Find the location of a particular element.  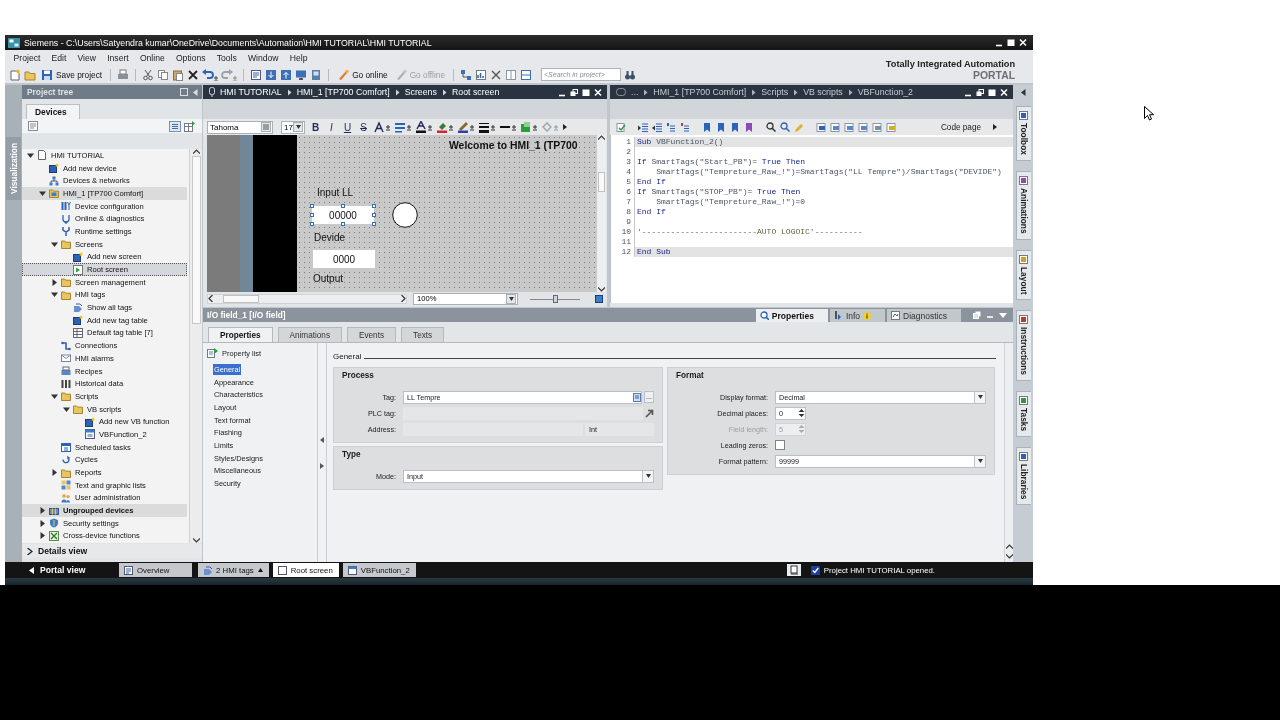

text-color-icon is located at coordinates (424, 127).